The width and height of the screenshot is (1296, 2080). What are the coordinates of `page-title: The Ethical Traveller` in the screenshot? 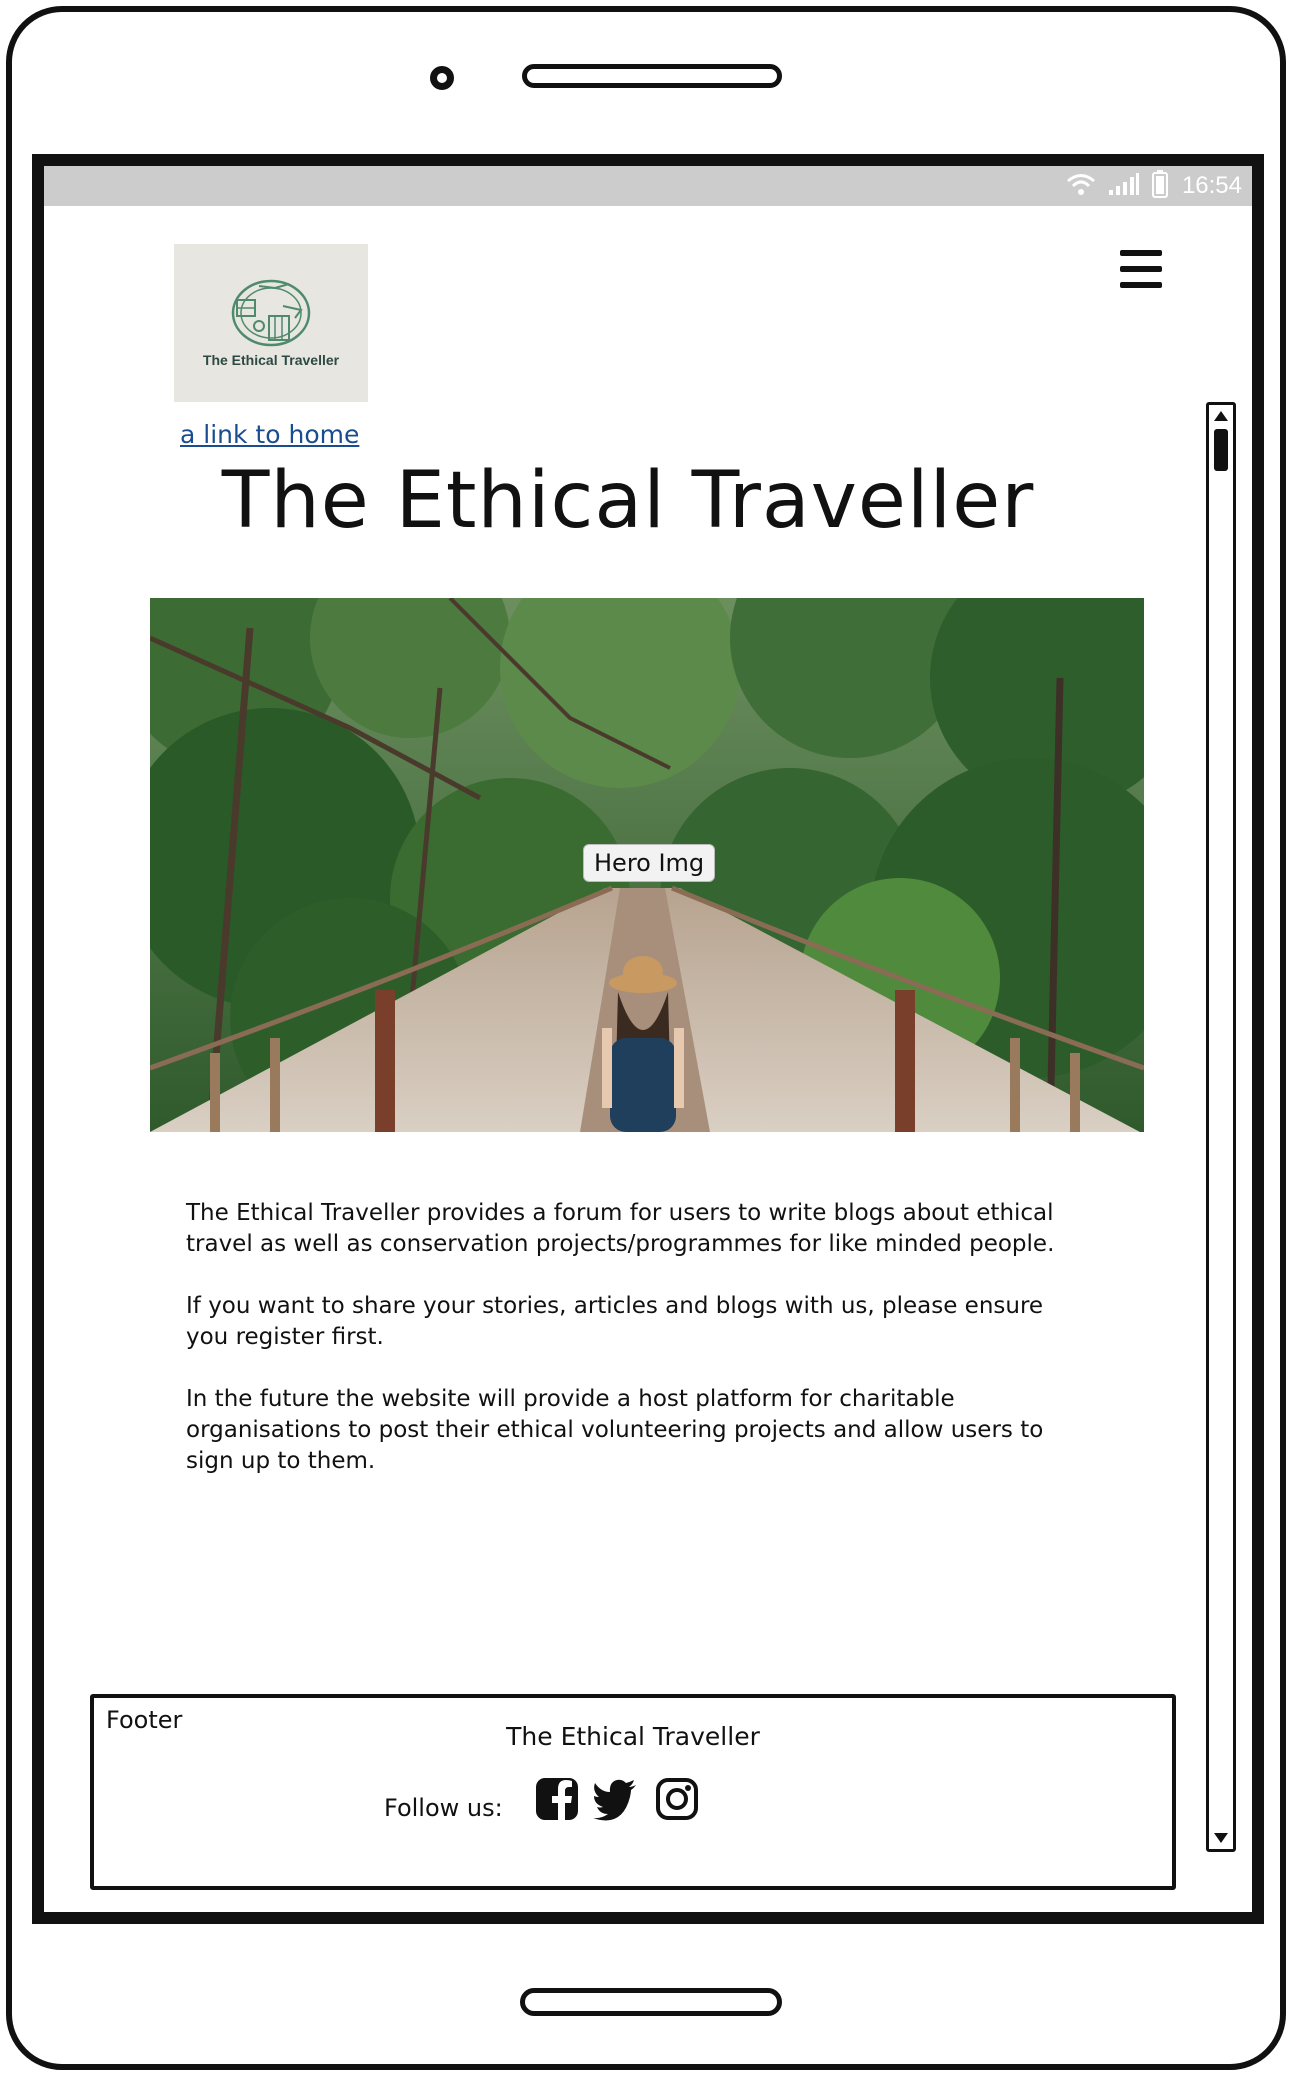 It's located at (628, 501).